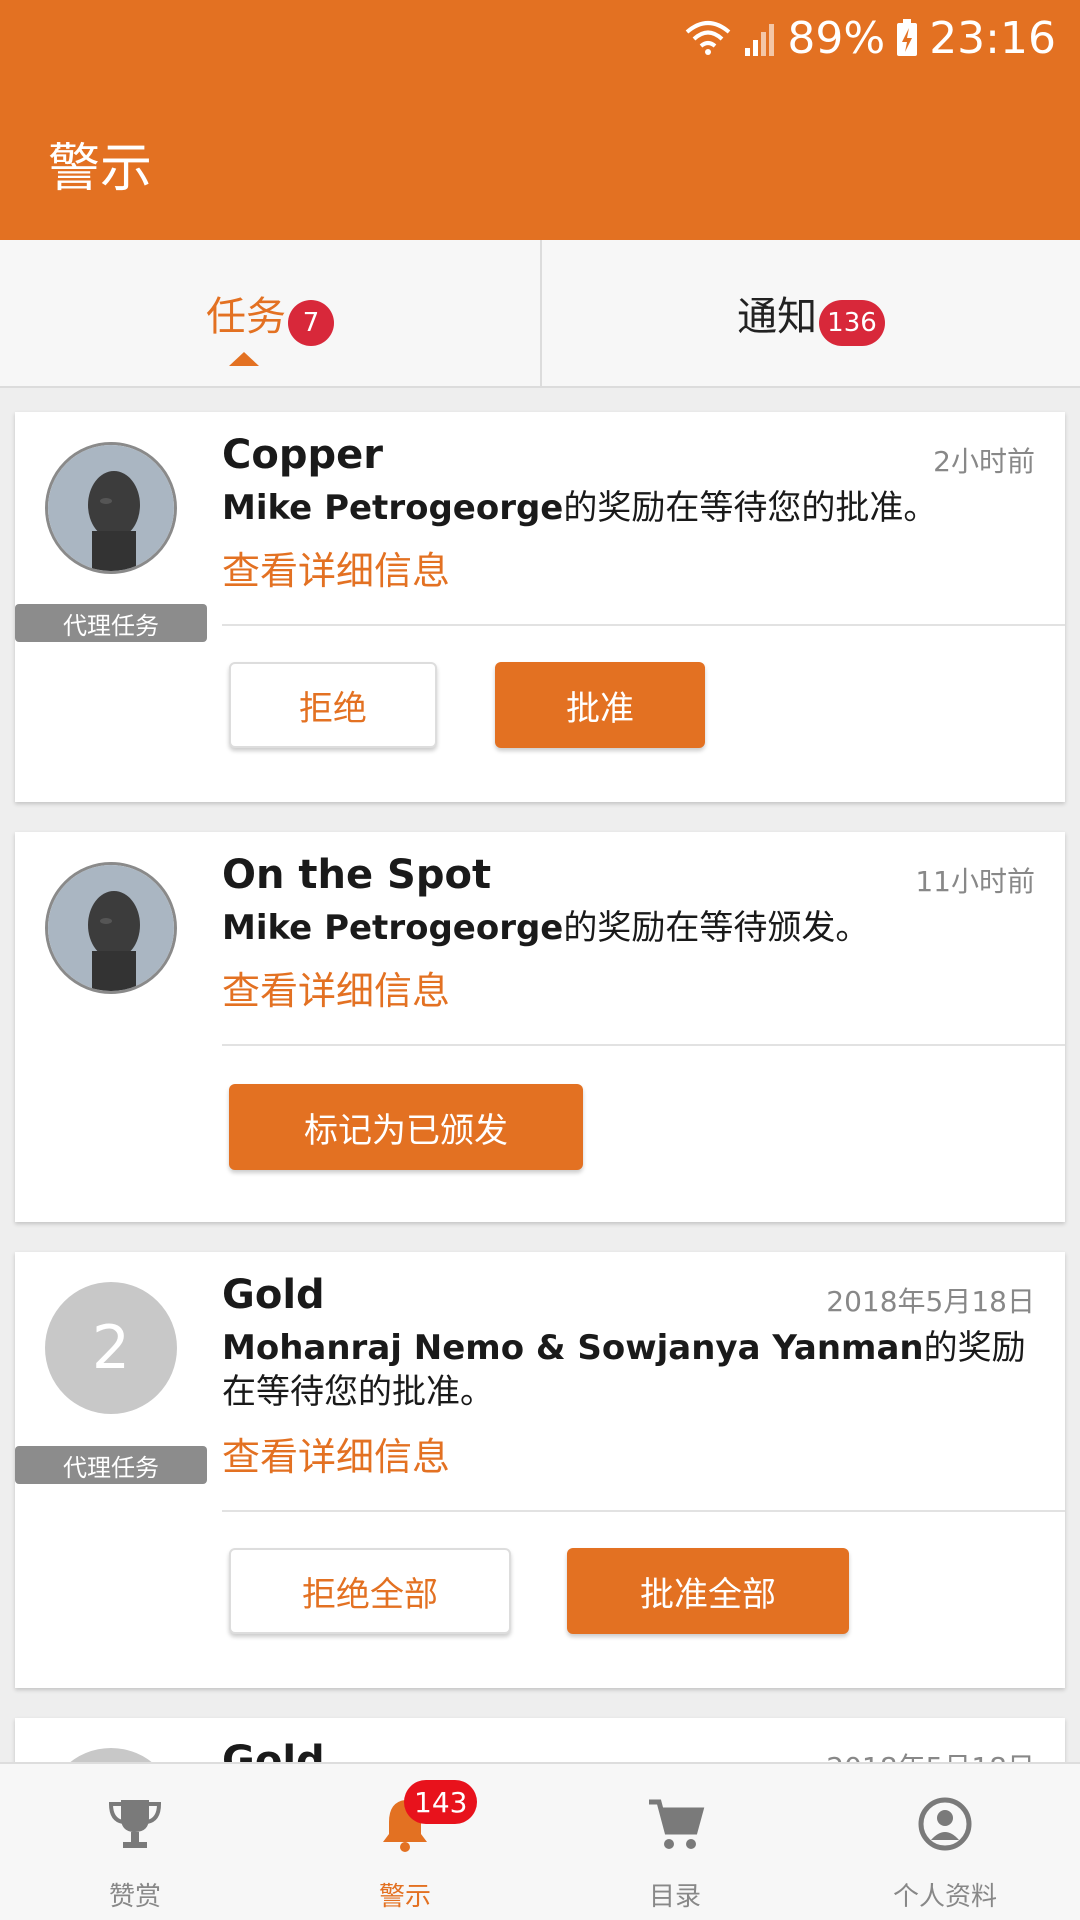 Image resolution: width=1080 pixels, height=1920 pixels. Describe the element at coordinates (992, 38) in the screenshot. I see `clock: 23:16` at that location.